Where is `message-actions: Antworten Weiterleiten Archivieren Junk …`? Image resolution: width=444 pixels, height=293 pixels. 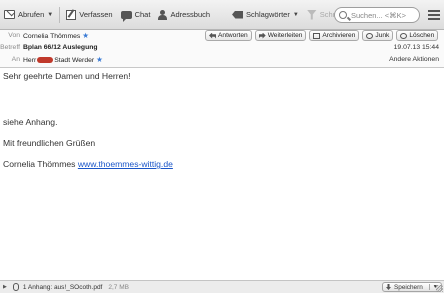 message-actions: Antworten Weiterleiten Archivieren Junk … is located at coordinates (323, 35).